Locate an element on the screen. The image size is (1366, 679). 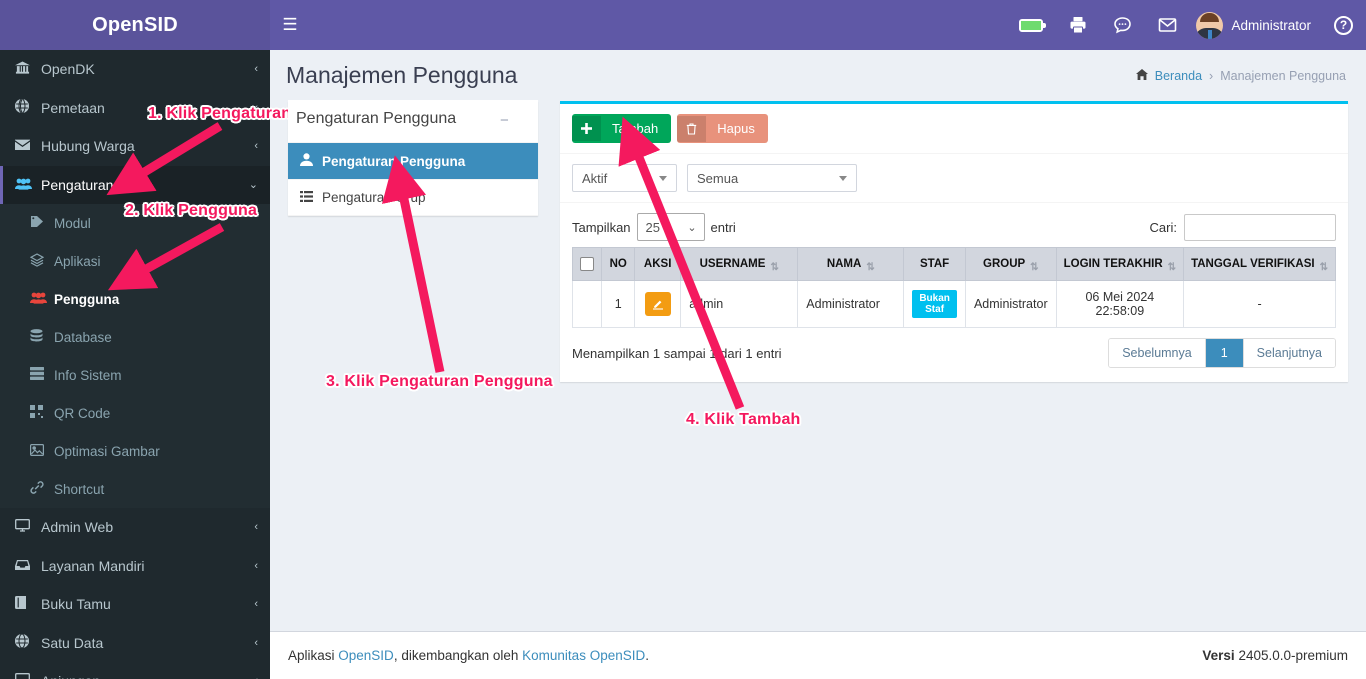
page-length-control: Tampilkan 25 ⌄ entri is located at coordinates (654, 227).